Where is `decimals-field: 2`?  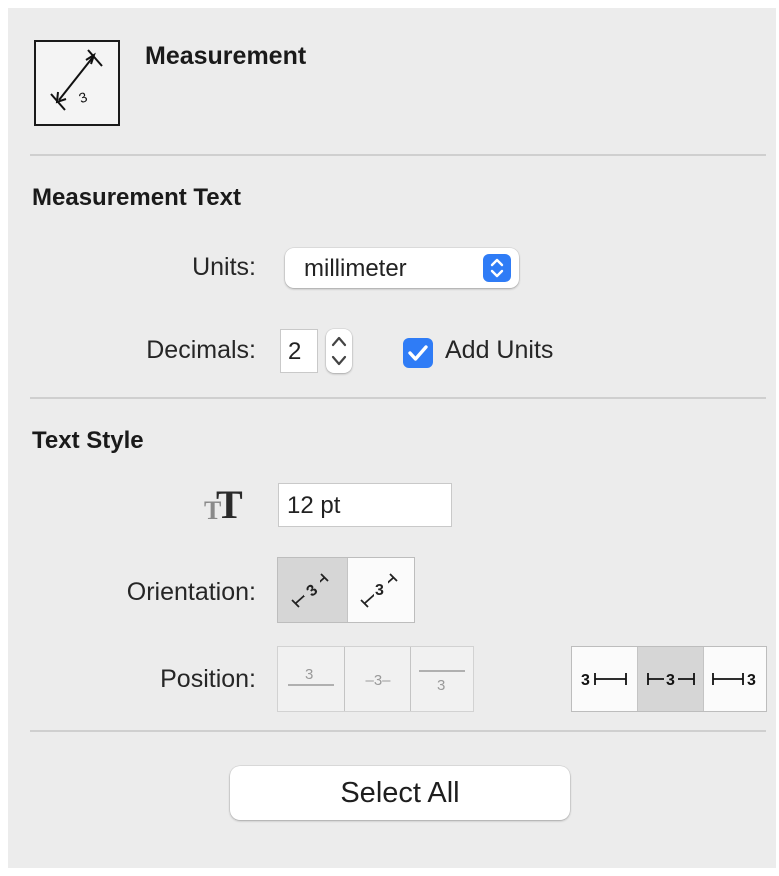
decimals-field: 2 is located at coordinates (299, 351).